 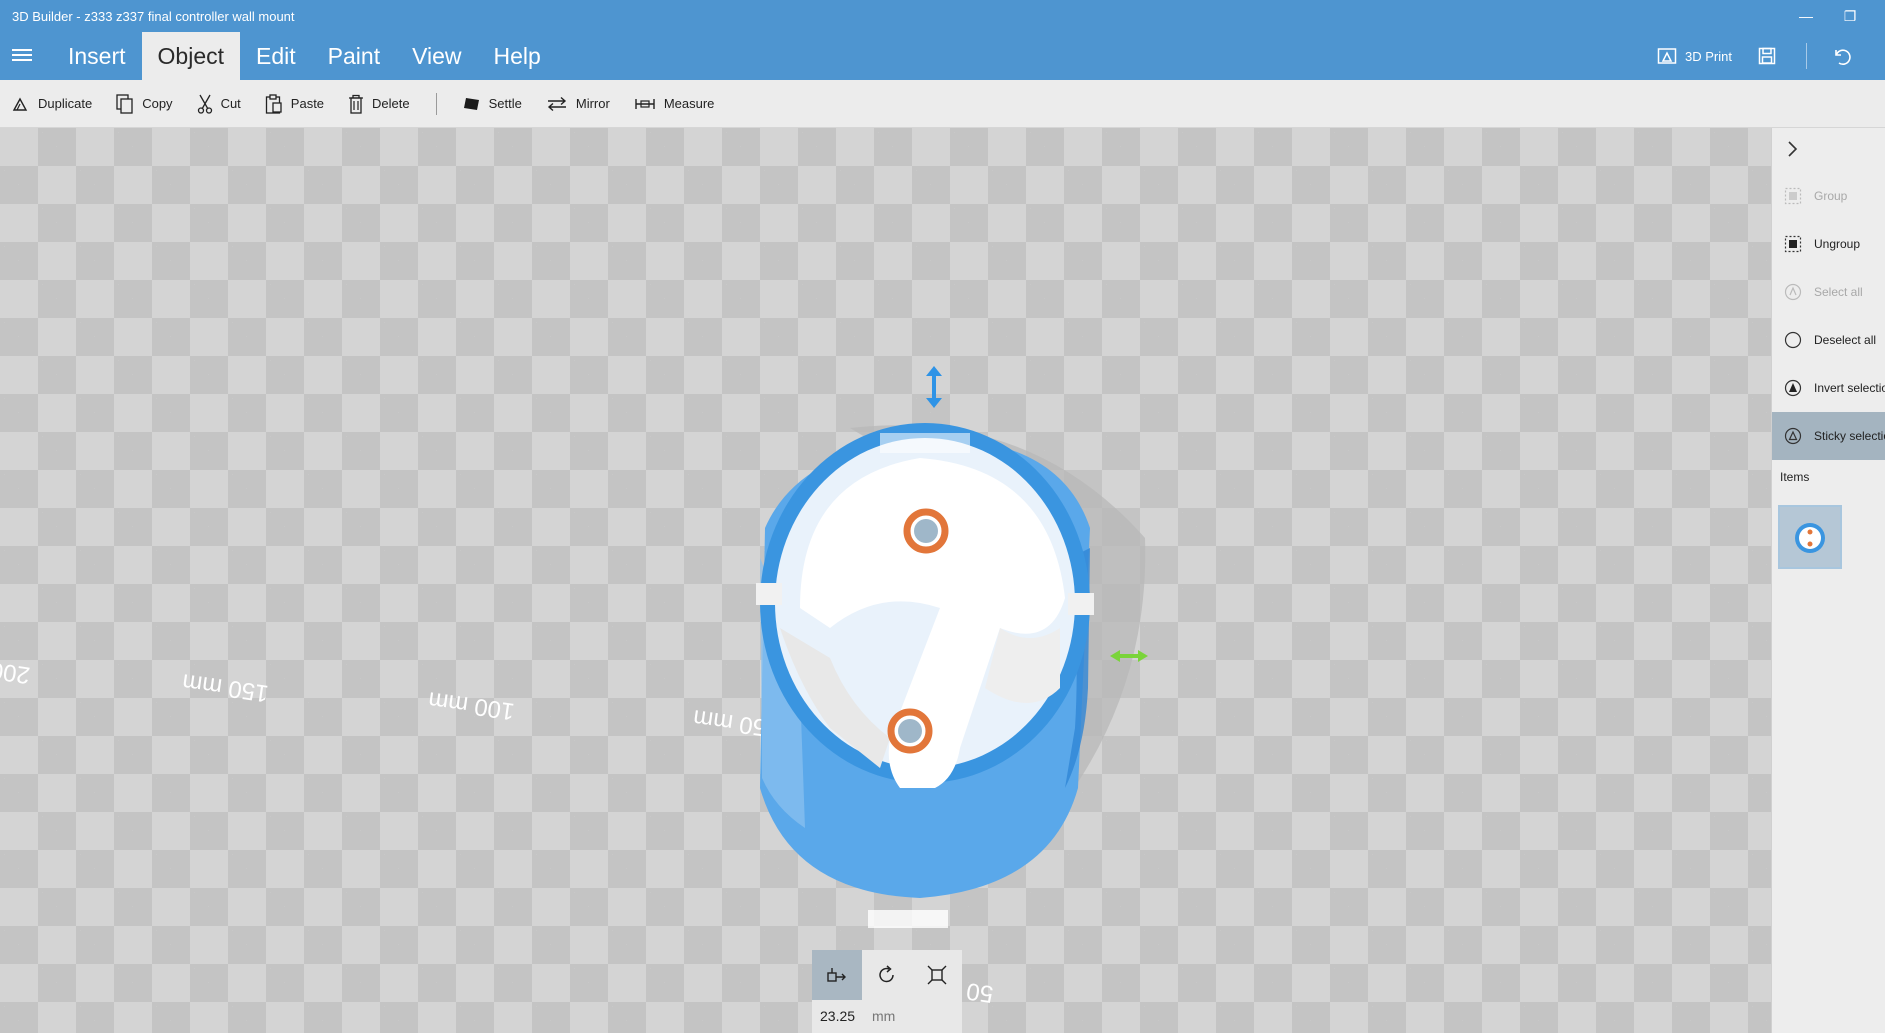 What do you see at coordinates (1793, 436) in the screenshot?
I see `sticky-selection-icon` at bounding box center [1793, 436].